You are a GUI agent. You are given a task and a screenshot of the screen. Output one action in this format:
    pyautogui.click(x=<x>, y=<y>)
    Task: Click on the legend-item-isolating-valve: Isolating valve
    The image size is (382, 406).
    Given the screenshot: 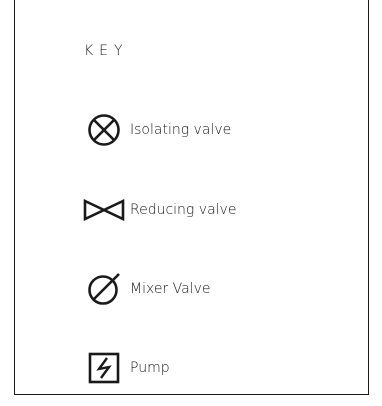 What is the action you would take?
    pyautogui.click(x=156, y=130)
    